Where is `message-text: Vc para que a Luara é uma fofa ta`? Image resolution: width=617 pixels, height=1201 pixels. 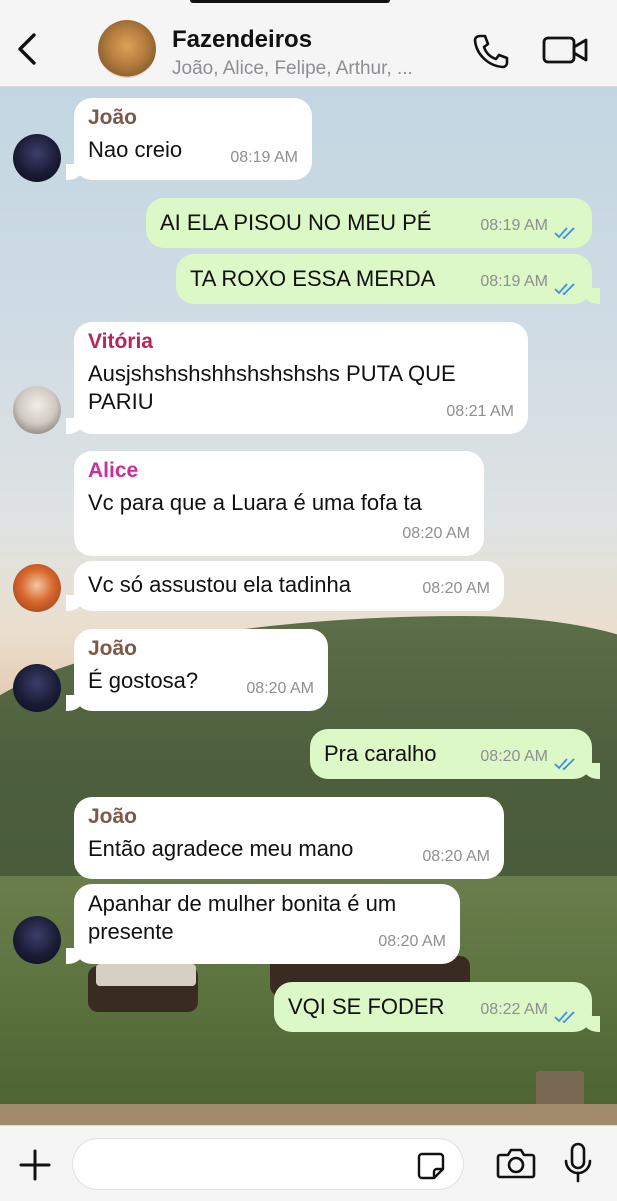 message-text: Vc para que a Luara é uma fofa ta is located at coordinates (255, 502).